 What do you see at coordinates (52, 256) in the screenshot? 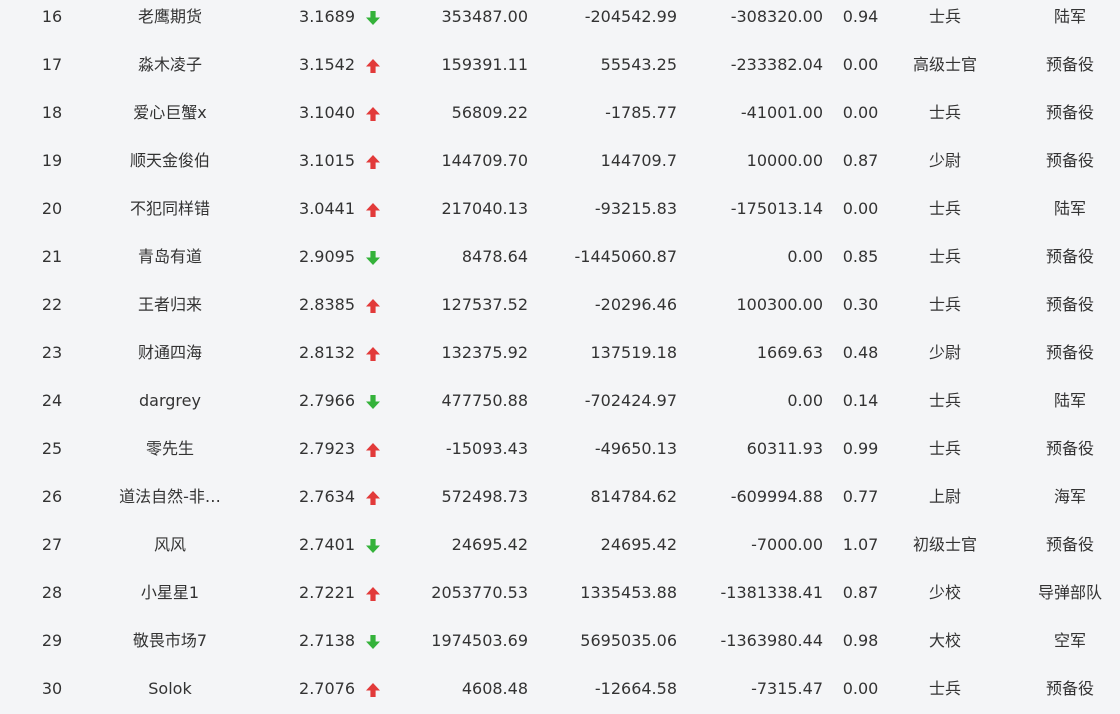
I see `rank-cell: 21` at bounding box center [52, 256].